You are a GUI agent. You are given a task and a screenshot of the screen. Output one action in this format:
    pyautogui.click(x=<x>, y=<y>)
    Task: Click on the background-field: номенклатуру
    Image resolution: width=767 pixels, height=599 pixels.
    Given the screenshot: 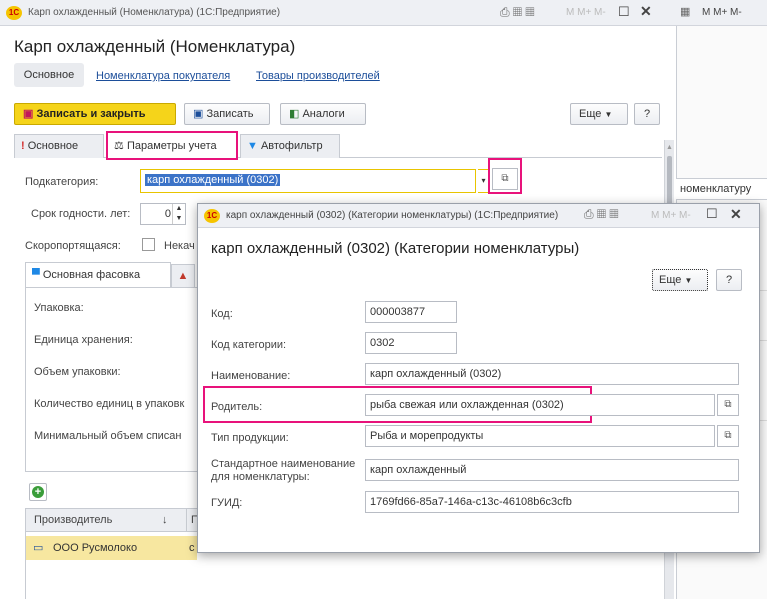 What is the action you would take?
    pyautogui.click(x=721, y=189)
    